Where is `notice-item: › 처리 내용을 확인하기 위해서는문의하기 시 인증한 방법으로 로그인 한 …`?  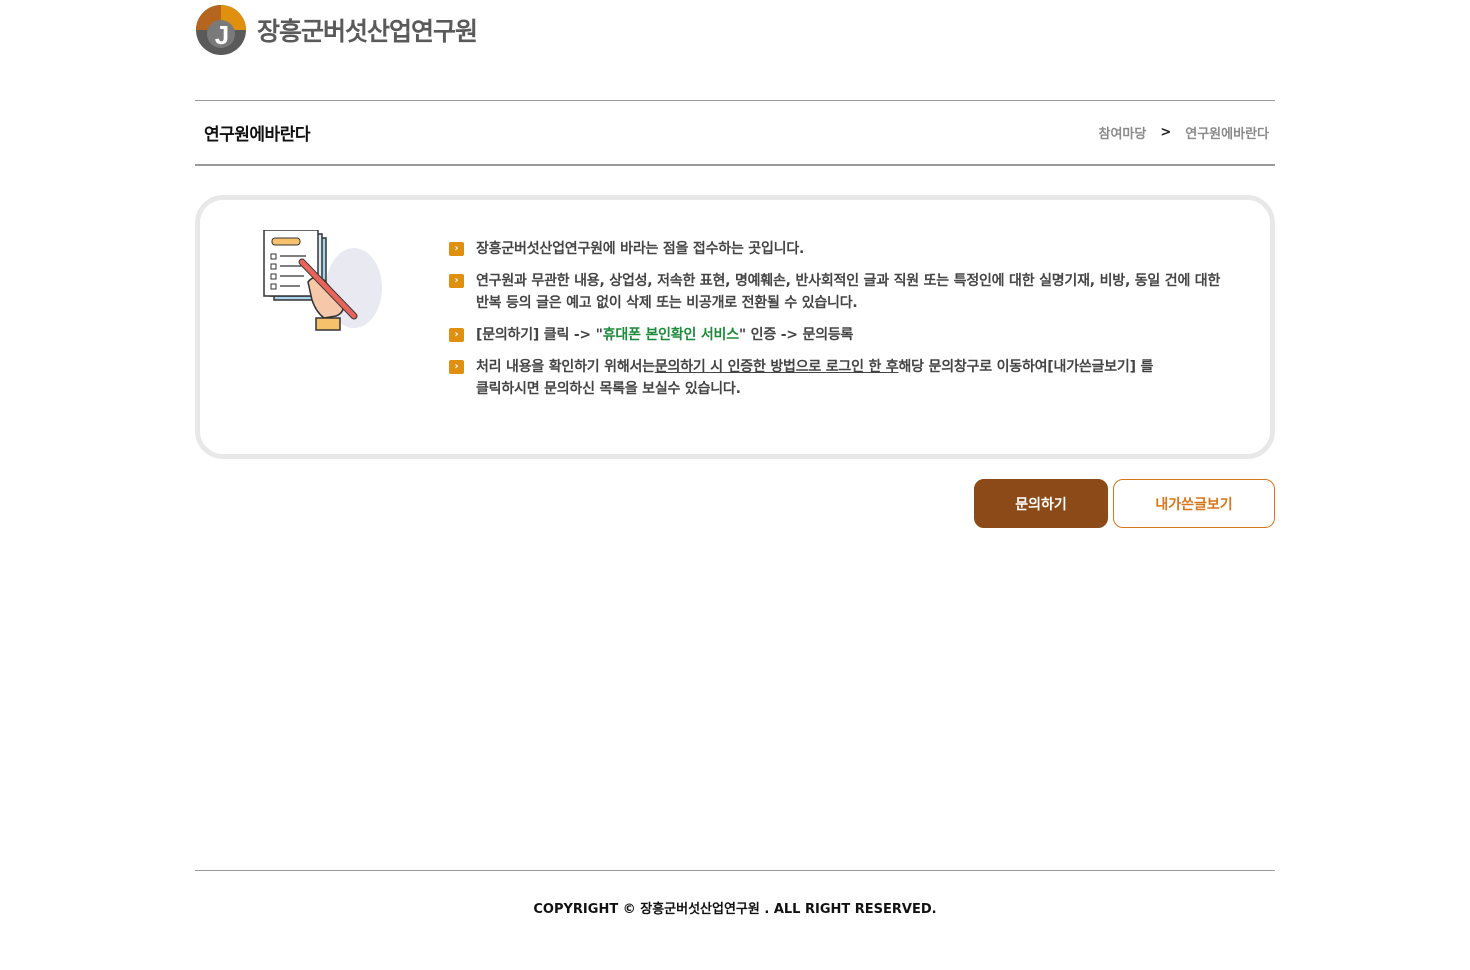
notice-item: › 처리 내용을 확인하기 위해서는문의하기 시 인증한 방법으로 로그인 한 … is located at coordinates (849, 378).